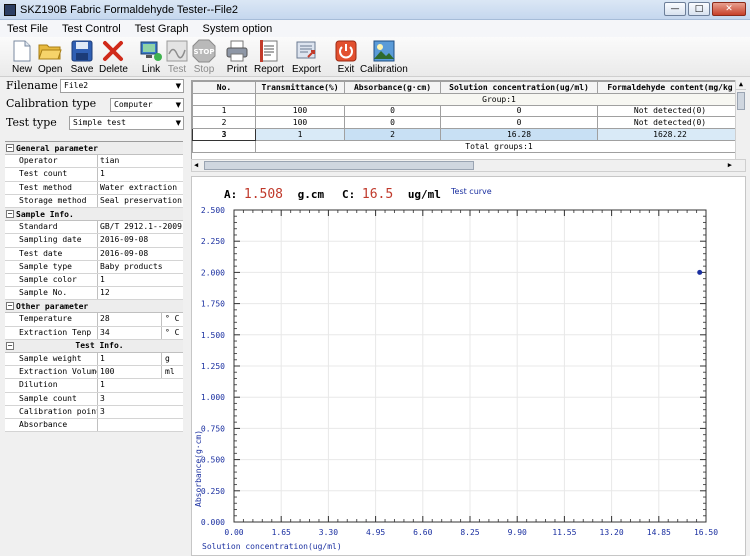 The width and height of the screenshot is (750, 556). I want to click on menu-test-graph: Test Graph, so click(162, 29).